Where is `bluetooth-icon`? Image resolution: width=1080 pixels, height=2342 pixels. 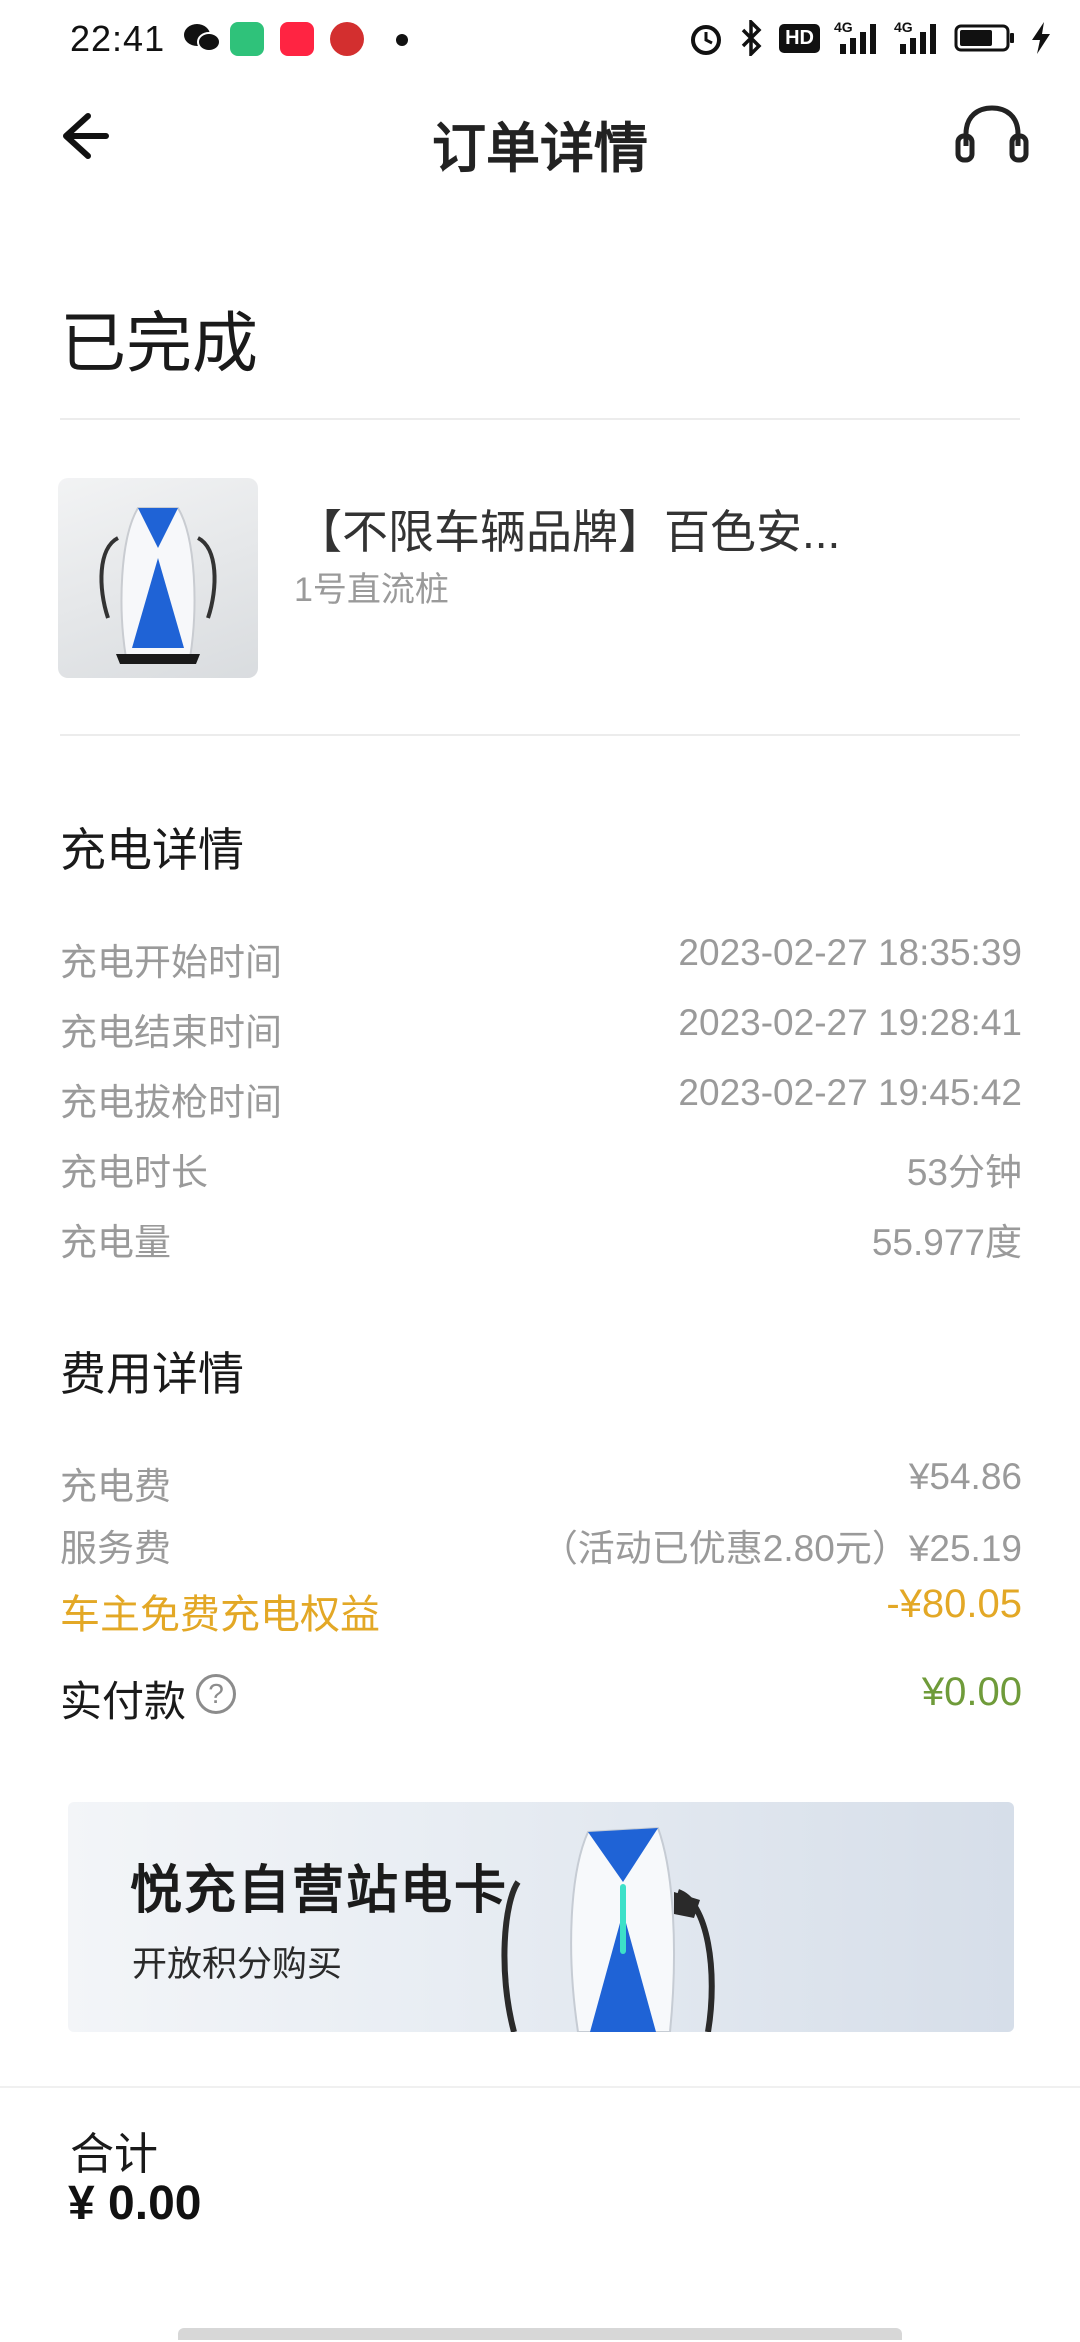
bluetooth-icon is located at coordinates (751, 38).